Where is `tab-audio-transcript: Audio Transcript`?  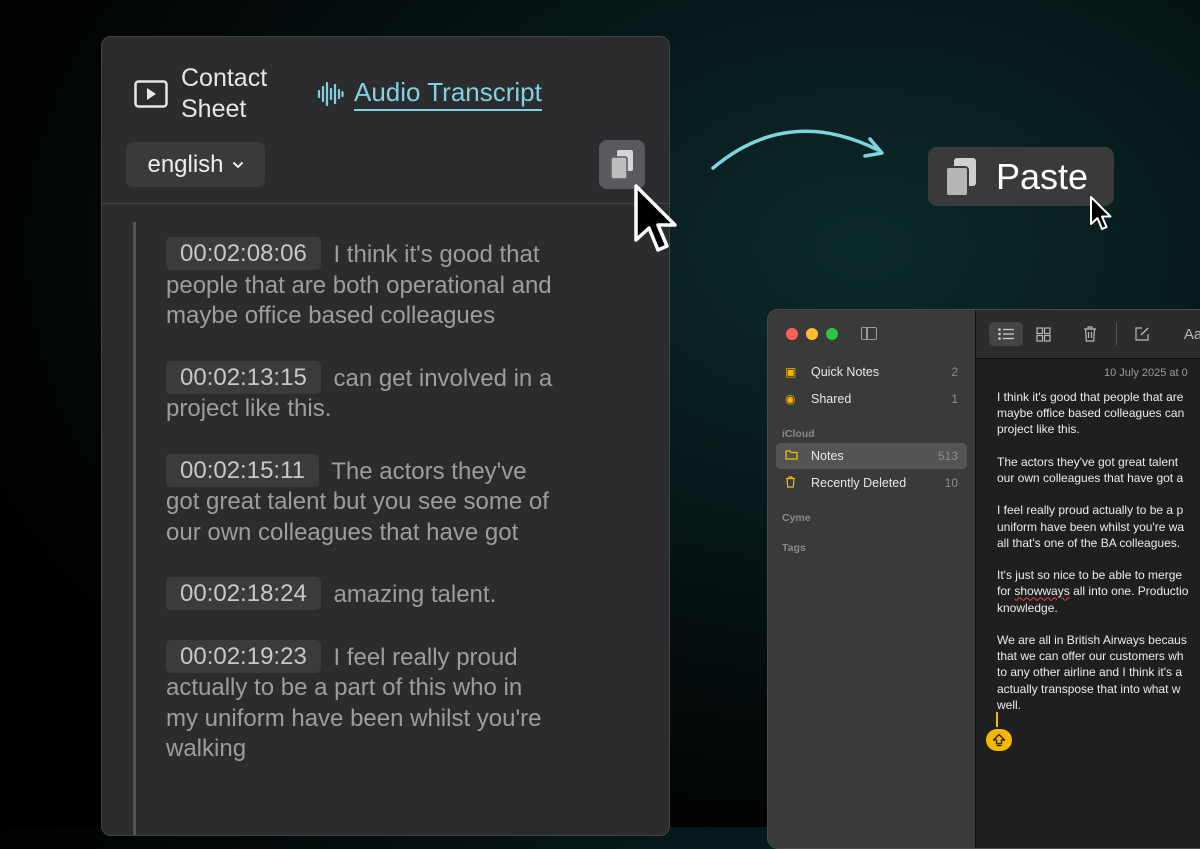
tab-audio-transcript: Audio Transcript is located at coordinates (429, 94).